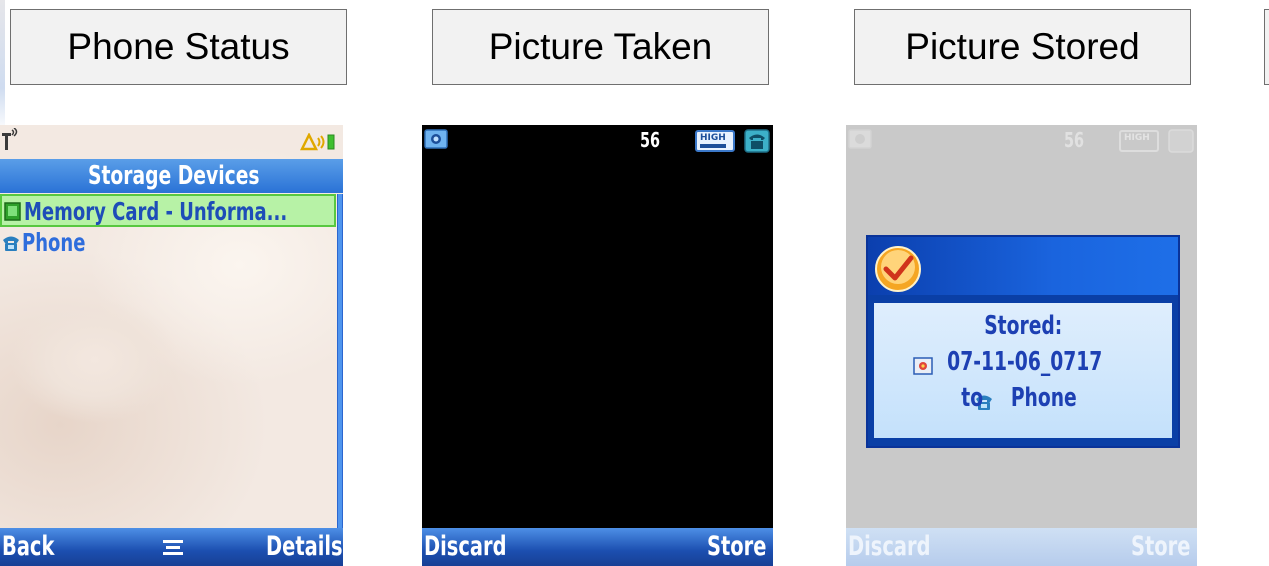 The height and width of the screenshot is (566, 1269). I want to click on title-picture-stored-label: Picture Stored, so click(1022, 46).